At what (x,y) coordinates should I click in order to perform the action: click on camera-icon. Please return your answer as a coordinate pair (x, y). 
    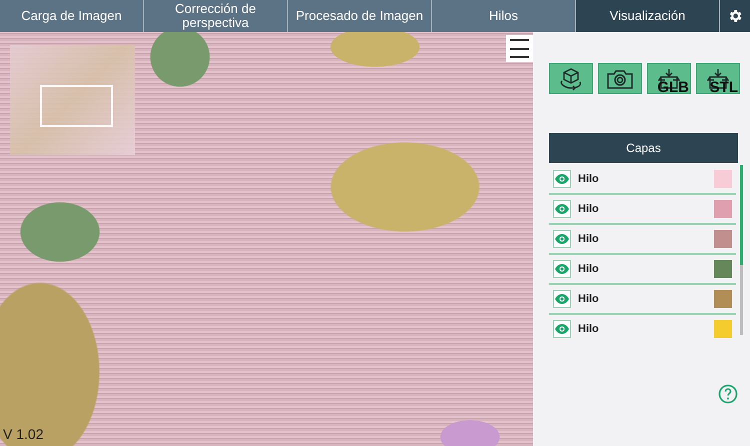
    Looking at the image, I should click on (620, 79).